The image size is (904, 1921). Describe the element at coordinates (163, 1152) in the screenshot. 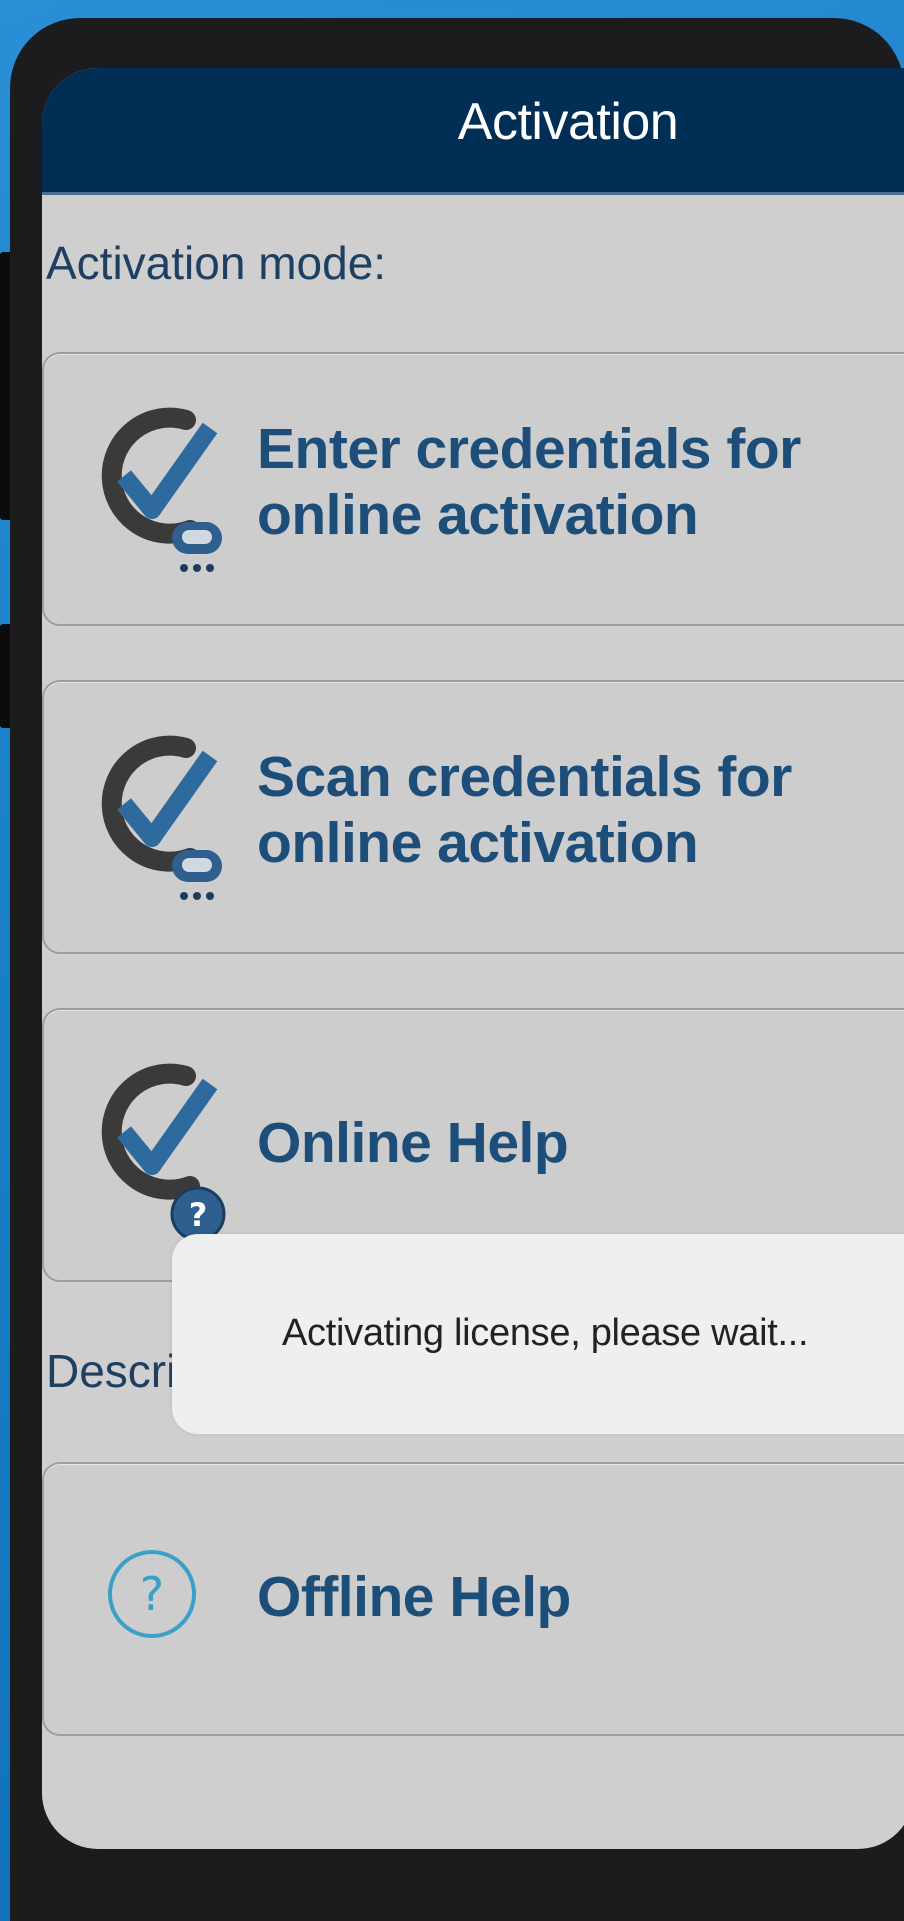

I see `checkmark-help-icon: ?` at that location.